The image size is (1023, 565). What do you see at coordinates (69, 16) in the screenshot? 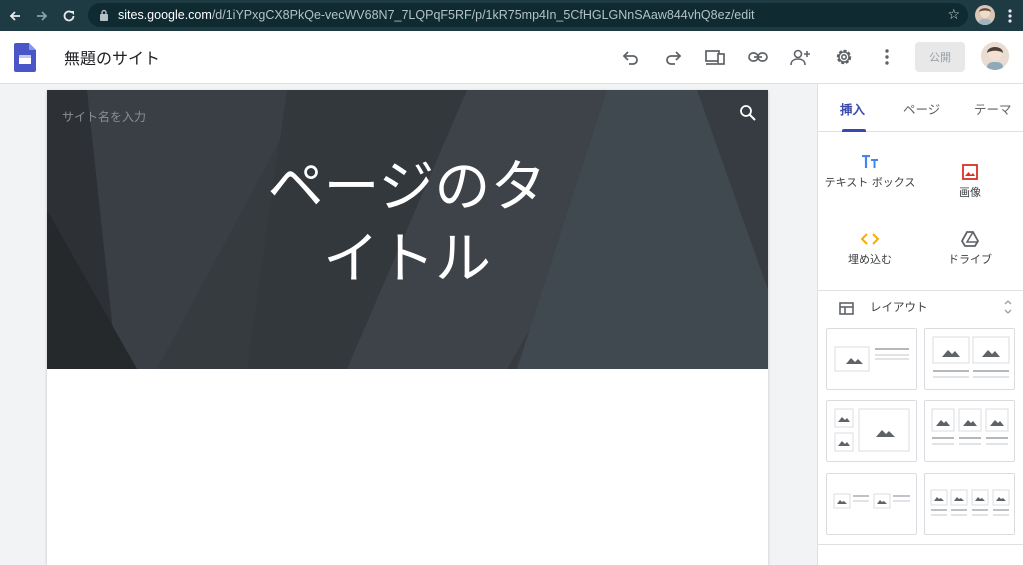
I see `reload-icon` at bounding box center [69, 16].